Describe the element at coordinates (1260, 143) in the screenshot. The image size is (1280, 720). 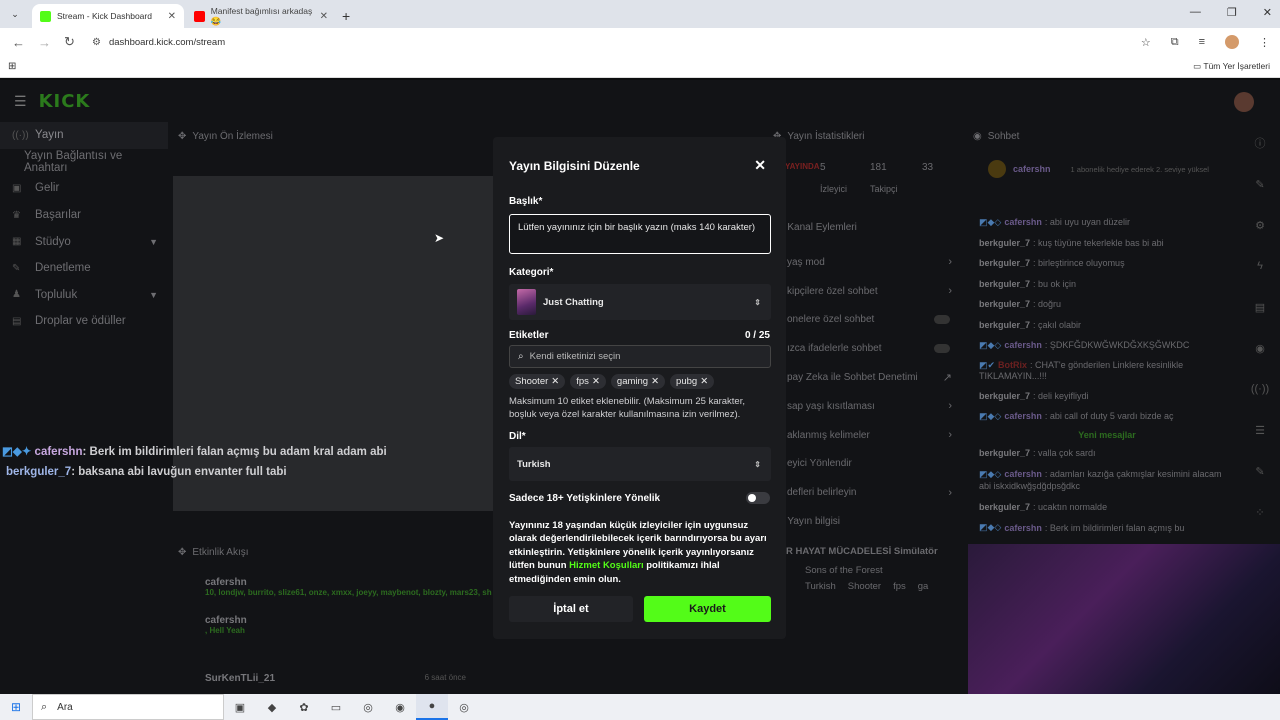
I see `info-icon: ⓘ` at that location.